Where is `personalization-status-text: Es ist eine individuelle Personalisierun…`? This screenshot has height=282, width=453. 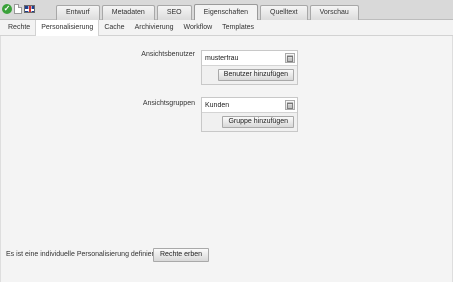 personalization-status-text: Es ist eine individuelle Personalisierun… is located at coordinates (82, 254).